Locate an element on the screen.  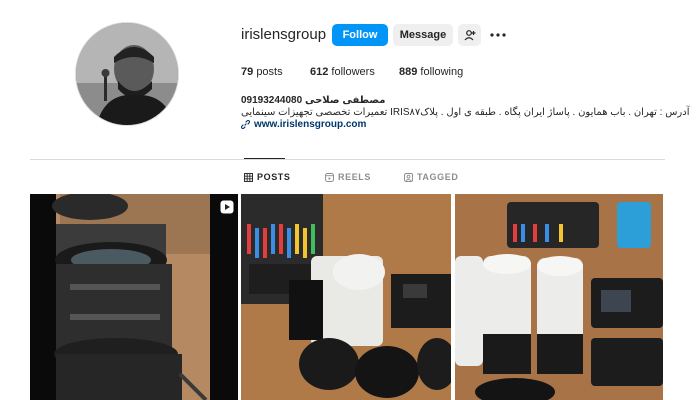
profile-divider is located at coordinates (347, 159).